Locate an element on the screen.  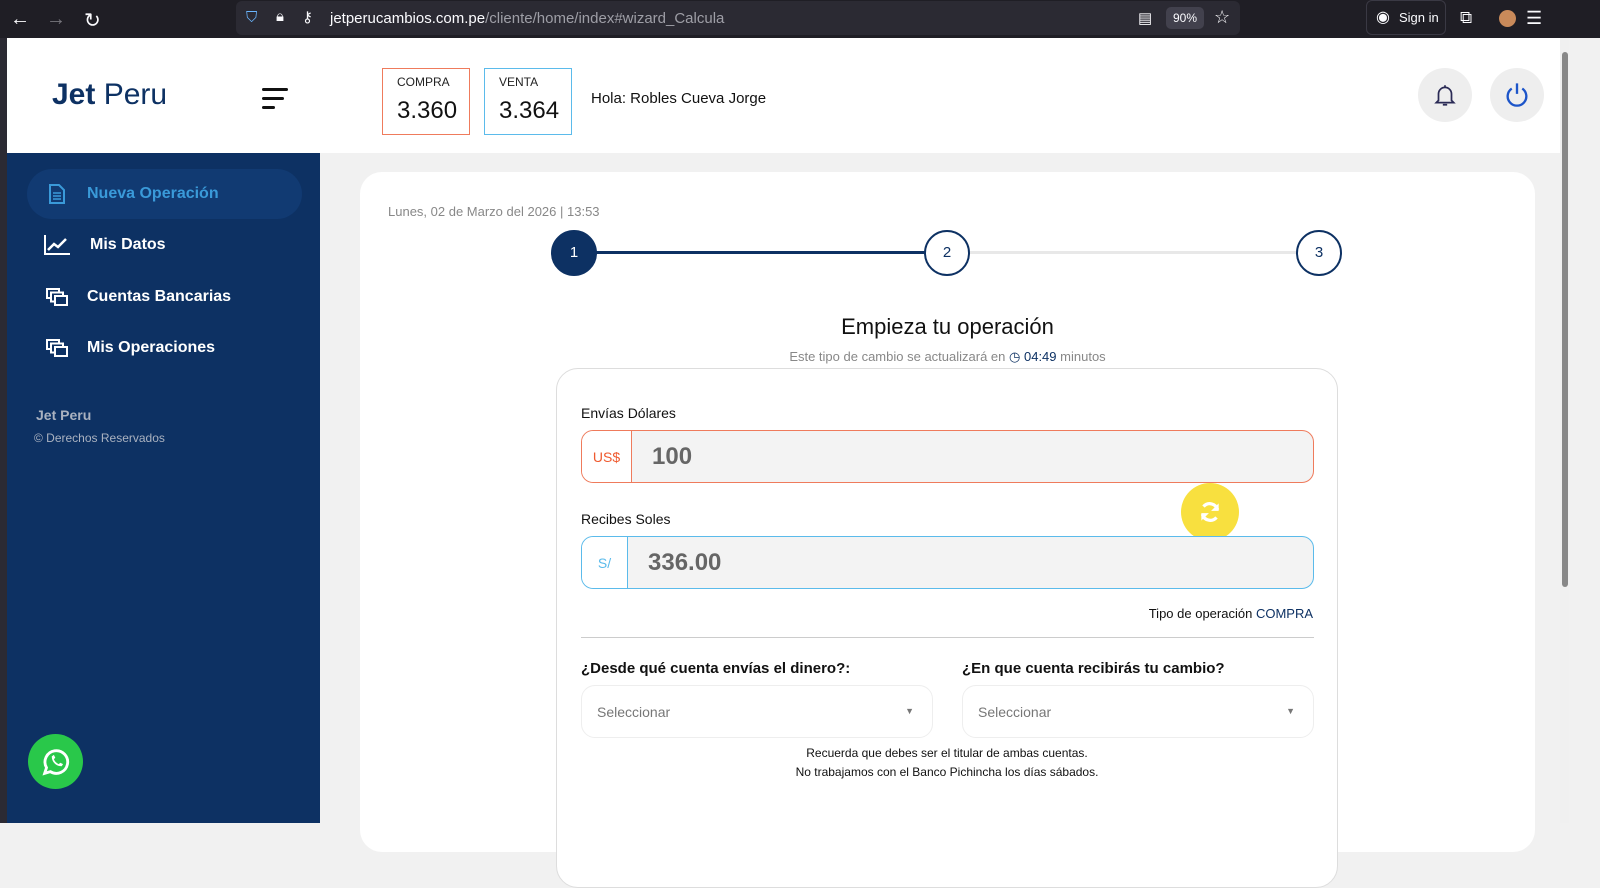
whatsapp-icon is located at coordinates (55, 761).